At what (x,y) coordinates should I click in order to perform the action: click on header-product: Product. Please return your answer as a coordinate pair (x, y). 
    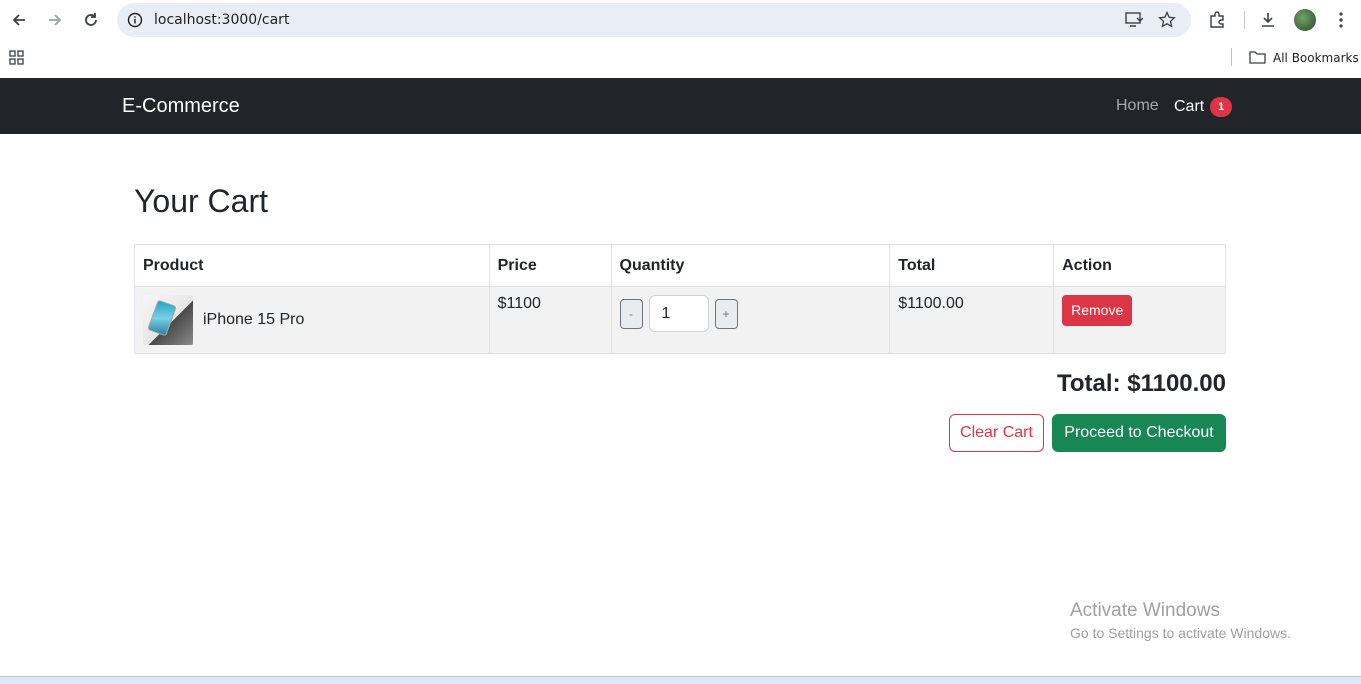
    Looking at the image, I should click on (312, 265).